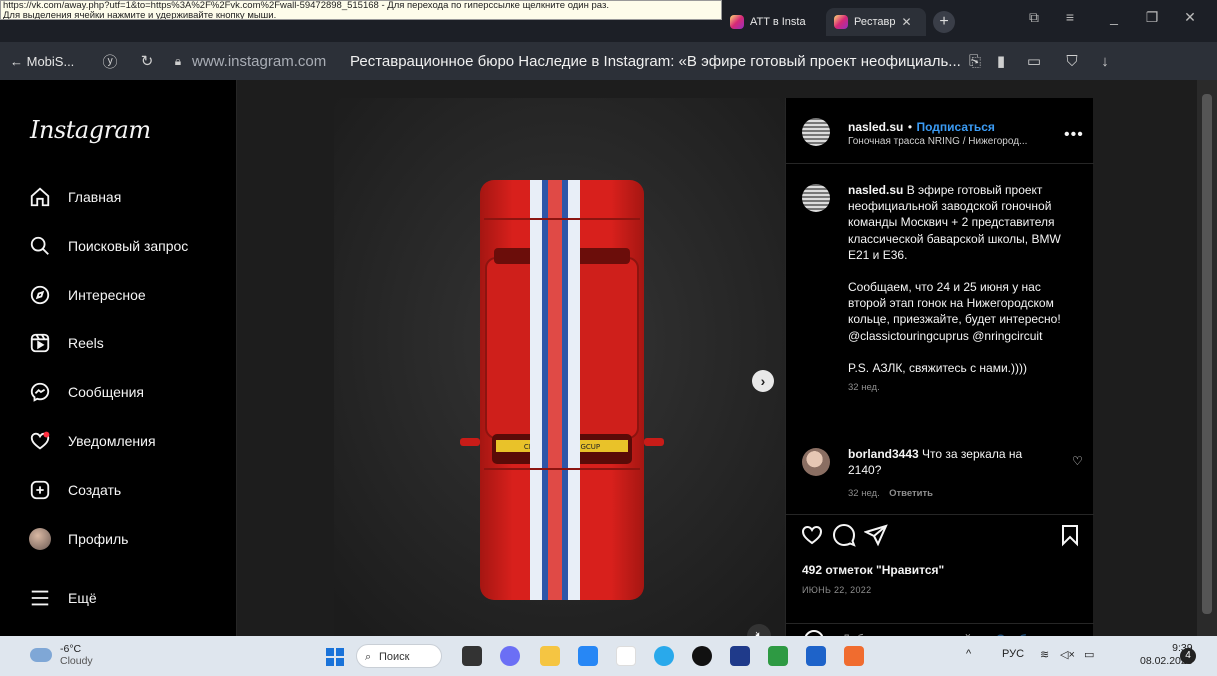 The height and width of the screenshot is (676, 1217). Describe the element at coordinates (763, 381) in the screenshot. I see `next-photo-button: ›` at that location.